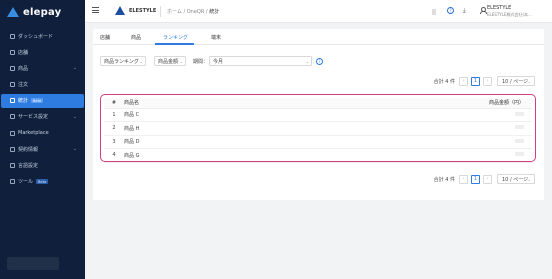 This screenshot has width=552, height=279. I want to click on table-row: 1 商品 C, so click(318, 115).